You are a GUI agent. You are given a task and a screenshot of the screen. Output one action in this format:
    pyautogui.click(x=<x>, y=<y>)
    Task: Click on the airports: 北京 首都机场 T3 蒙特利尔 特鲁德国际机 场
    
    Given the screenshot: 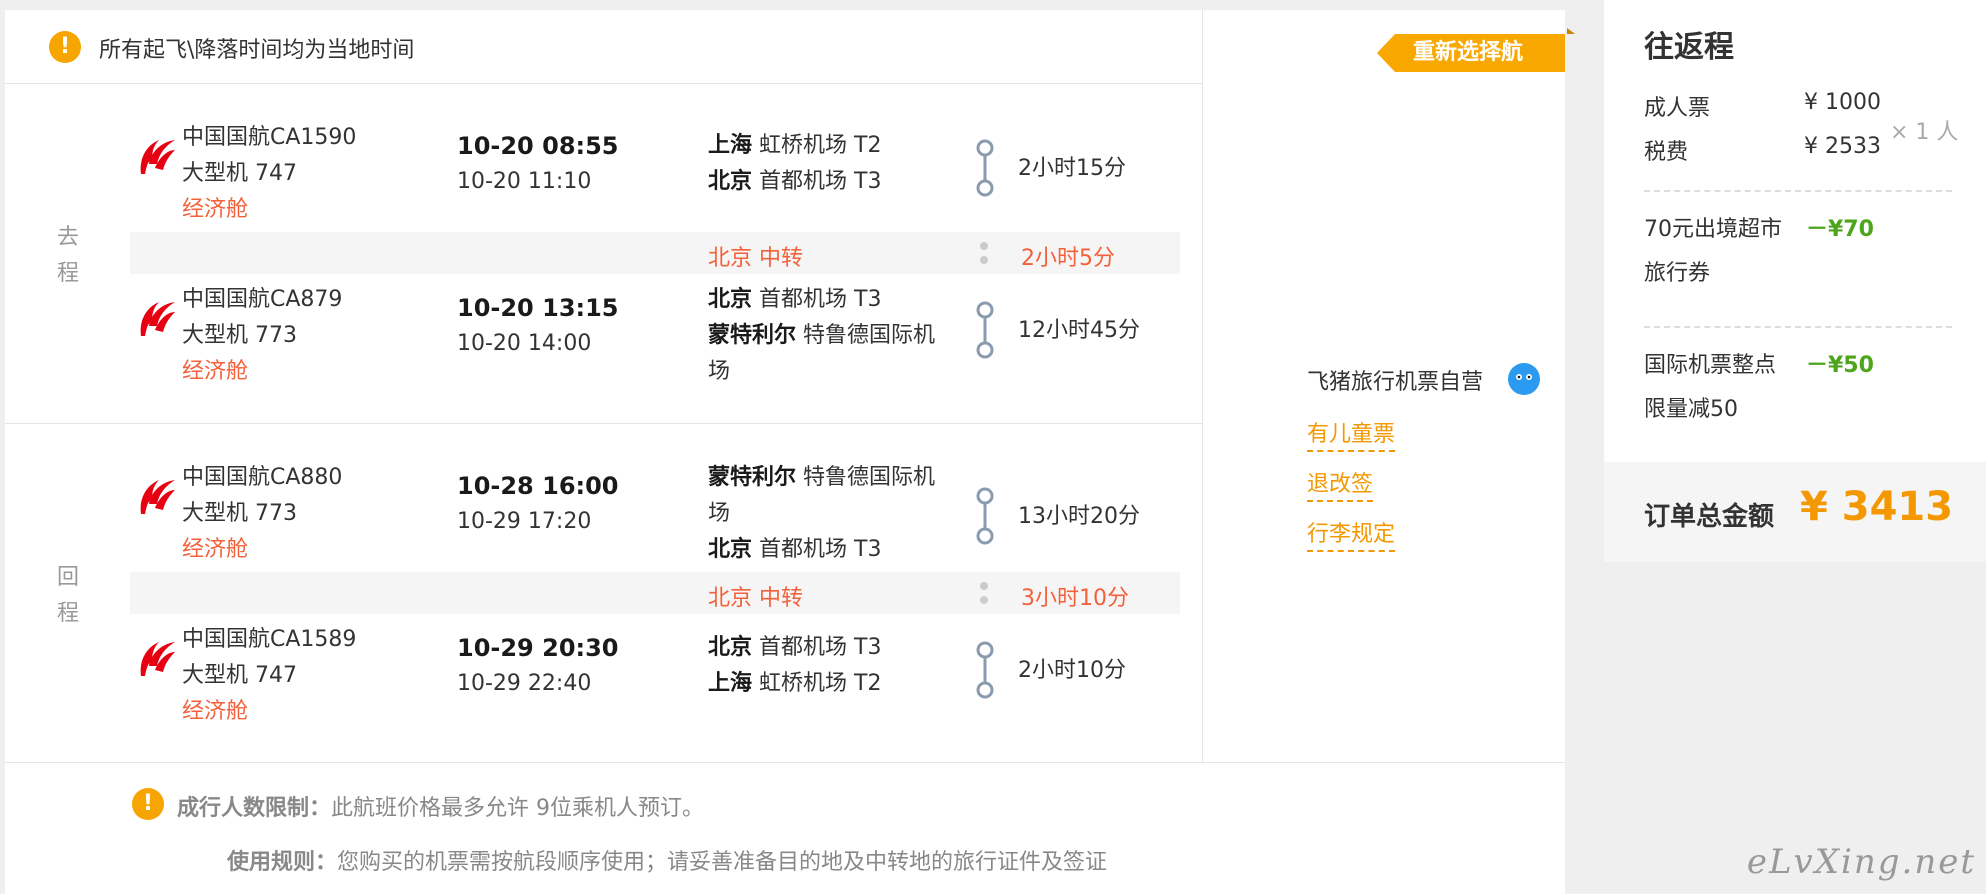 What is the action you would take?
    pyautogui.click(x=843, y=336)
    